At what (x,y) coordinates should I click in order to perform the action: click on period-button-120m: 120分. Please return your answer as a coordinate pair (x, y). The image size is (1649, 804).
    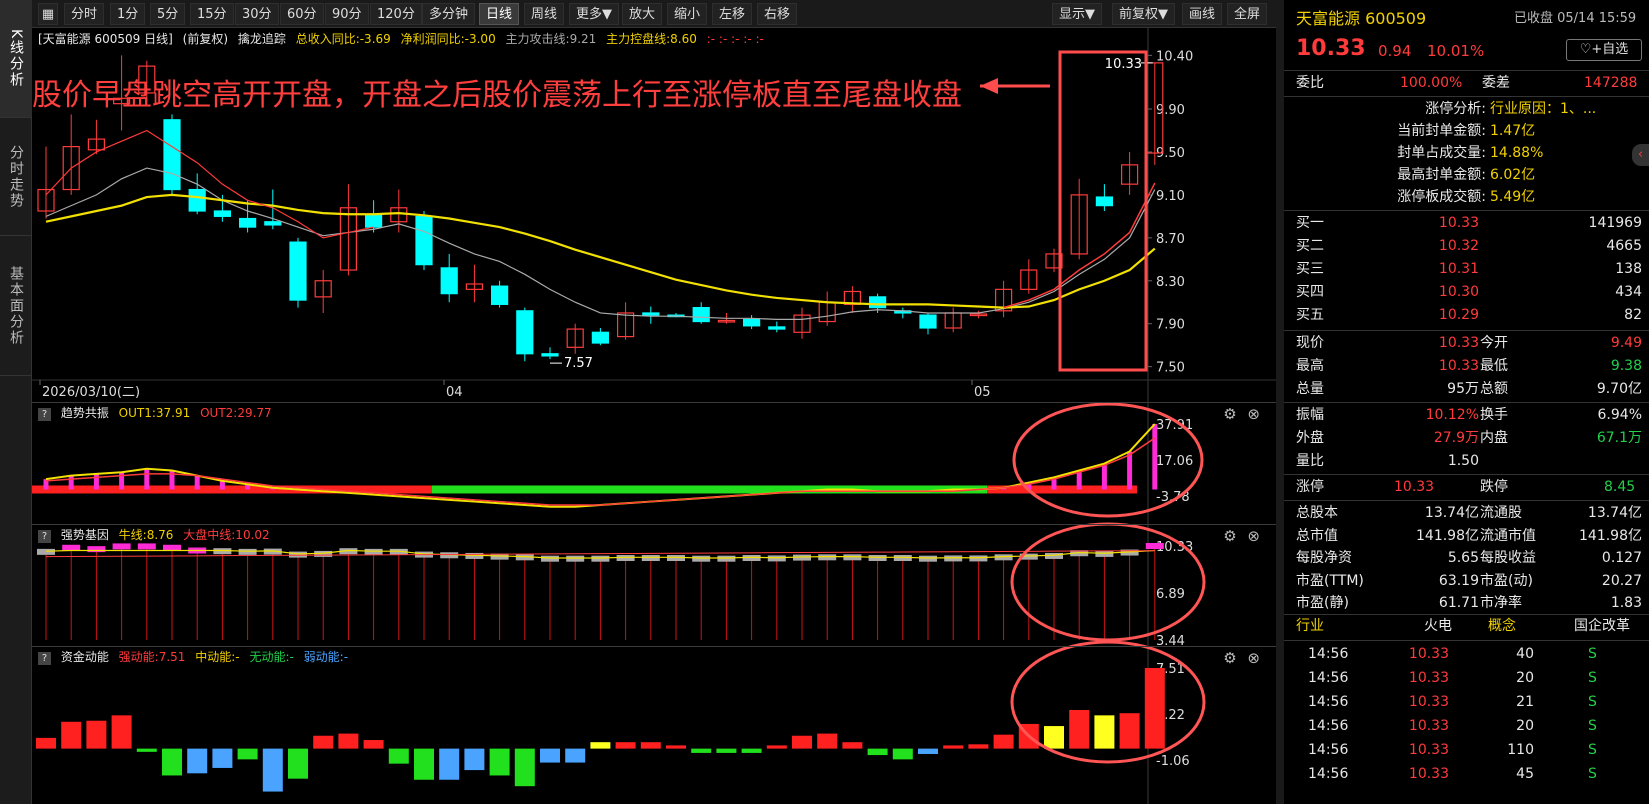
    Looking at the image, I should click on (396, 14).